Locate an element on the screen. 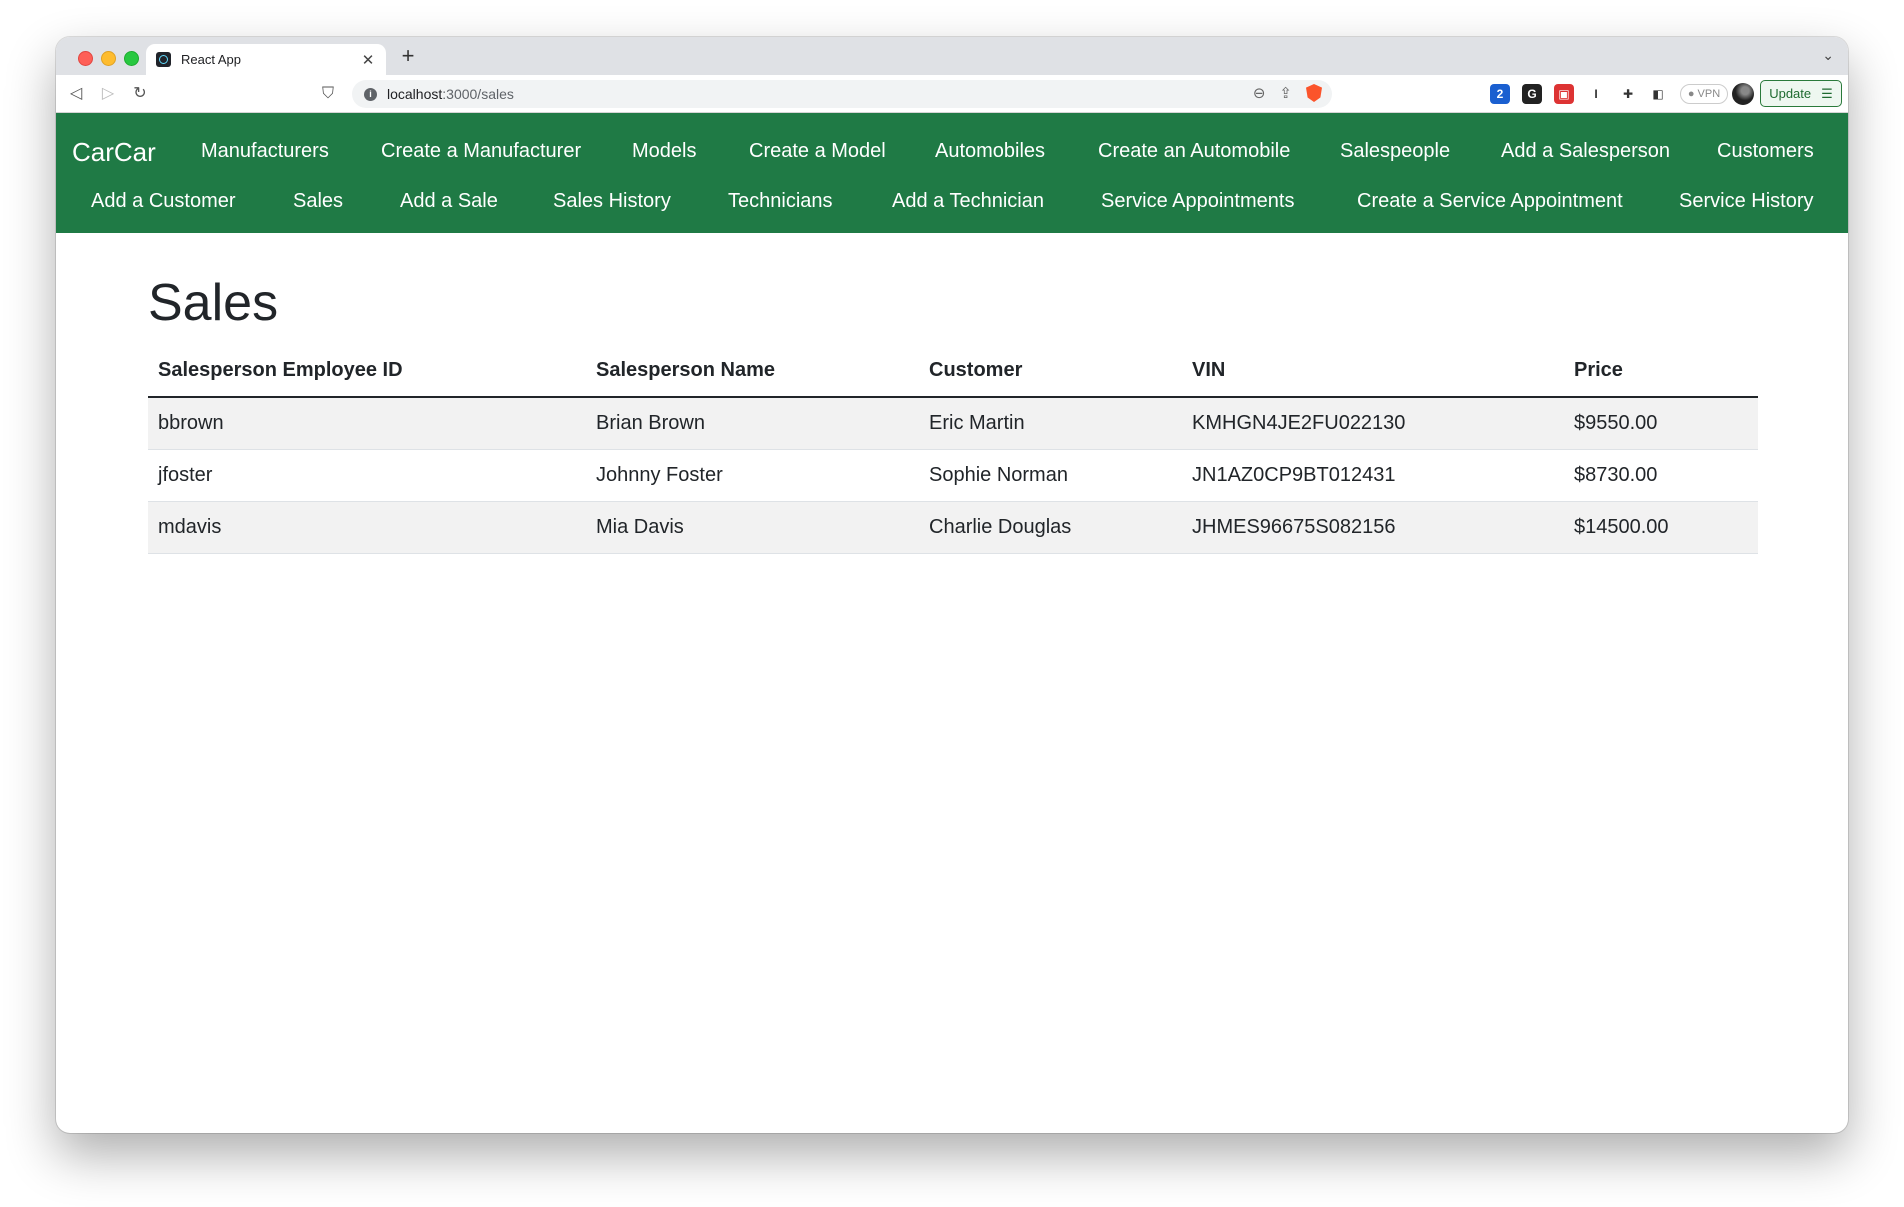 The image size is (1904, 1207). nav-link-sales-history: Sales History is located at coordinates (612, 201).